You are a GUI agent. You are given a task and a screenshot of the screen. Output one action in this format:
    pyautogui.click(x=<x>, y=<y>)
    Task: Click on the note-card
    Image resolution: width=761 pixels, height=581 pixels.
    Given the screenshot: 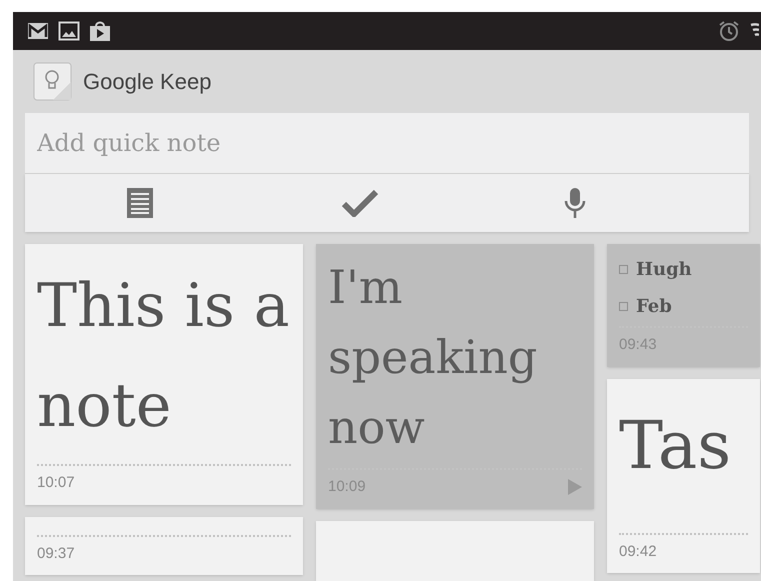 What is the action you would take?
    pyautogui.click(x=455, y=550)
    